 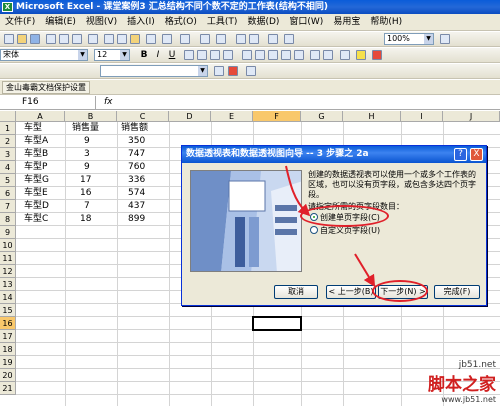 What do you see at coordinates (101, 22) in the screenshot?
I see `menu-view: 视图(V)` at bounding box center [101, 22].